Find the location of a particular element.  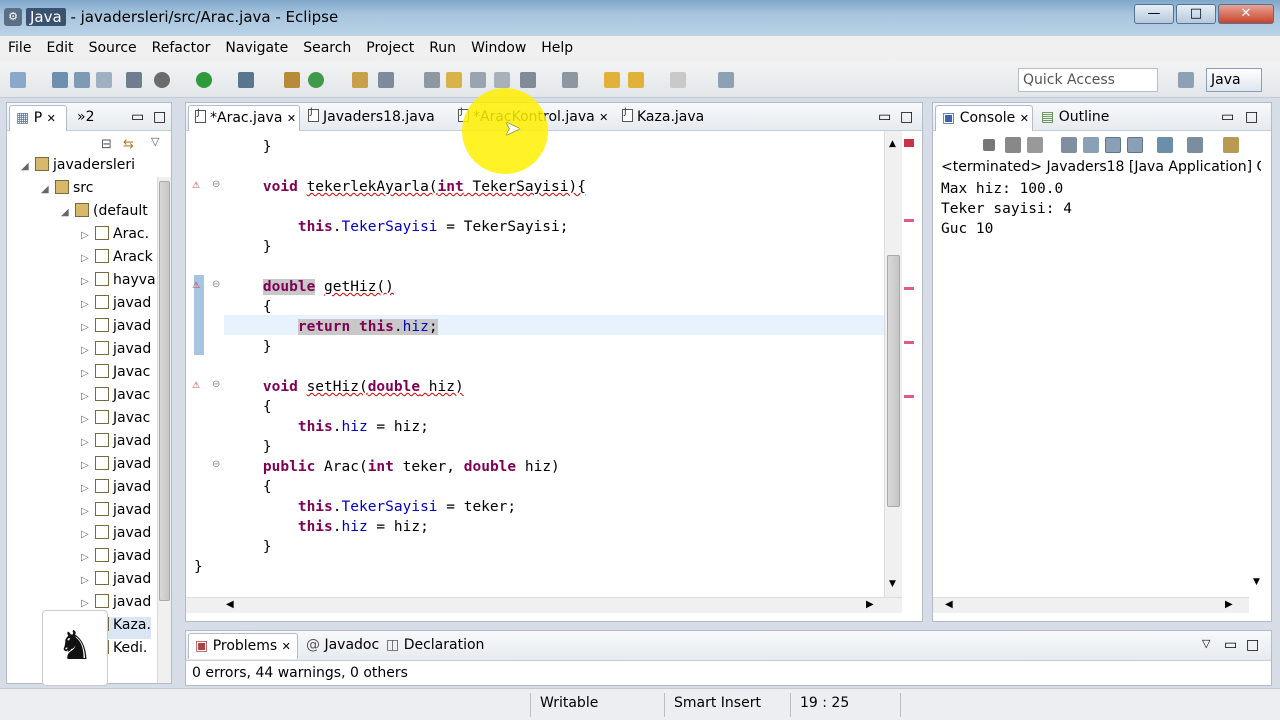

menu-refactor: Refactor is located at coordinates (181, 46).